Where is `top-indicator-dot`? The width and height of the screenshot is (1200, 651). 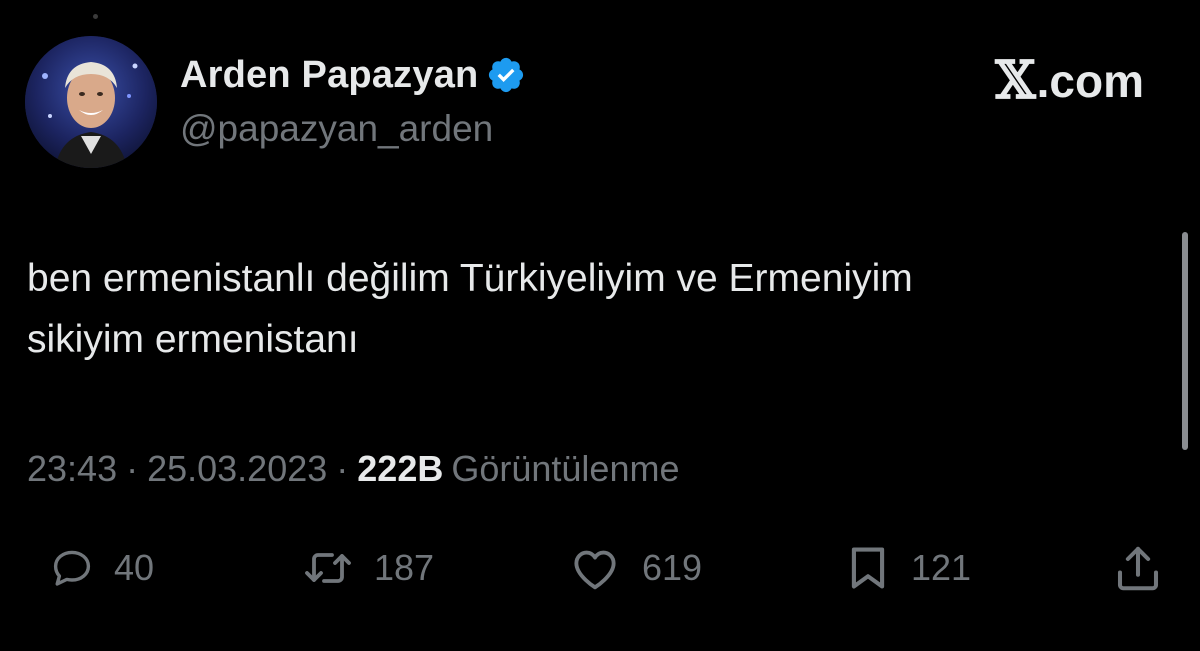
top-indicator-dot is located at coordinates (95, 16).